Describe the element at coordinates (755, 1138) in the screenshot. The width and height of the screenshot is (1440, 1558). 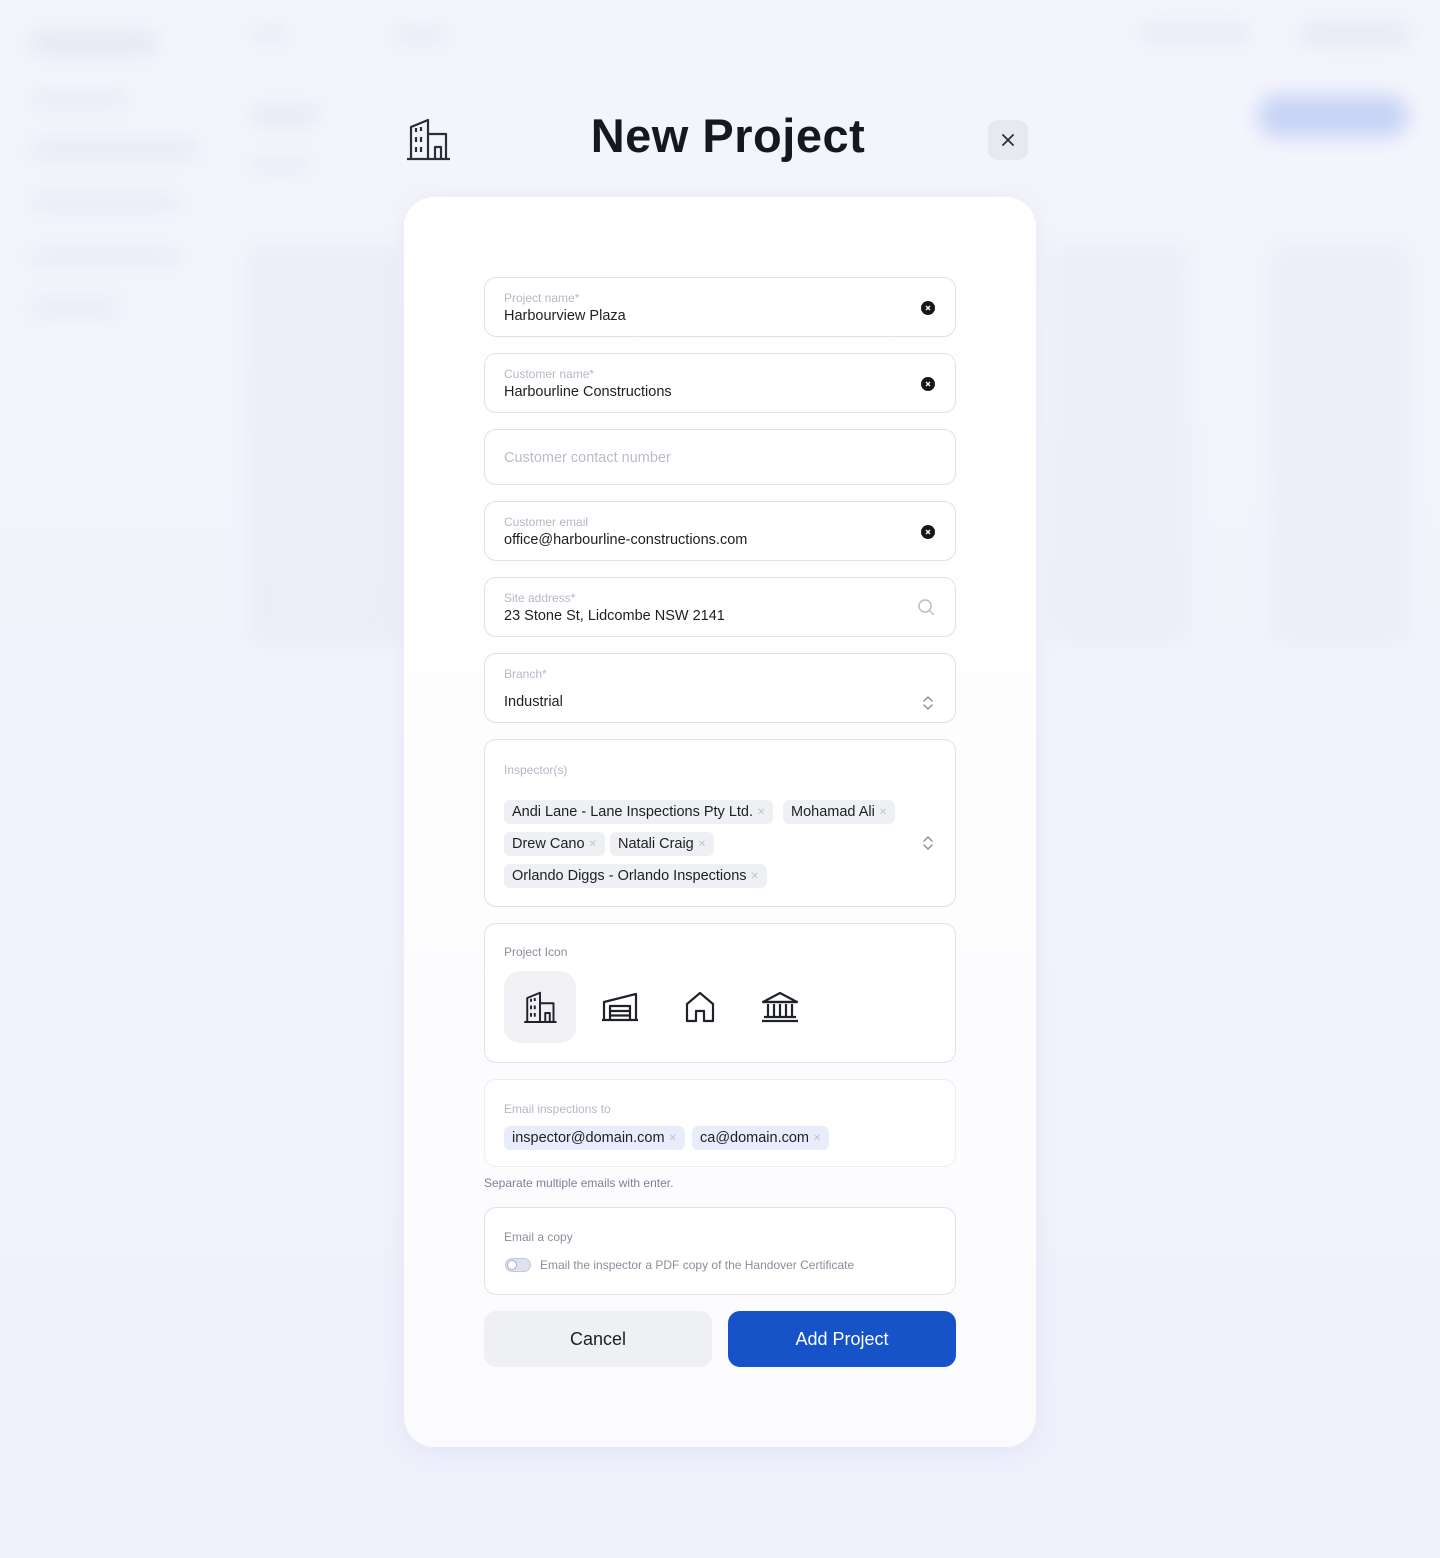
I see `email-chip-label: ca@domain.com` at that location.